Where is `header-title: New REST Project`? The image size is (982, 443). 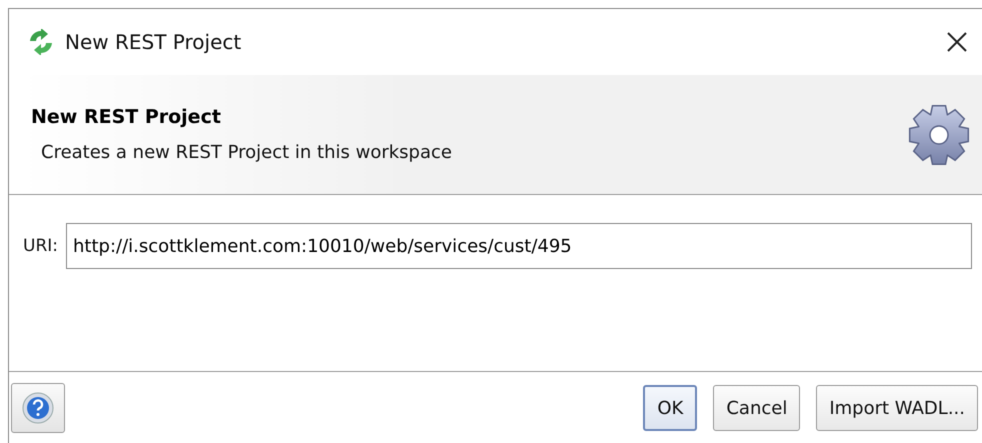 header-title: New REST Project is located at coordinates (126, 117).